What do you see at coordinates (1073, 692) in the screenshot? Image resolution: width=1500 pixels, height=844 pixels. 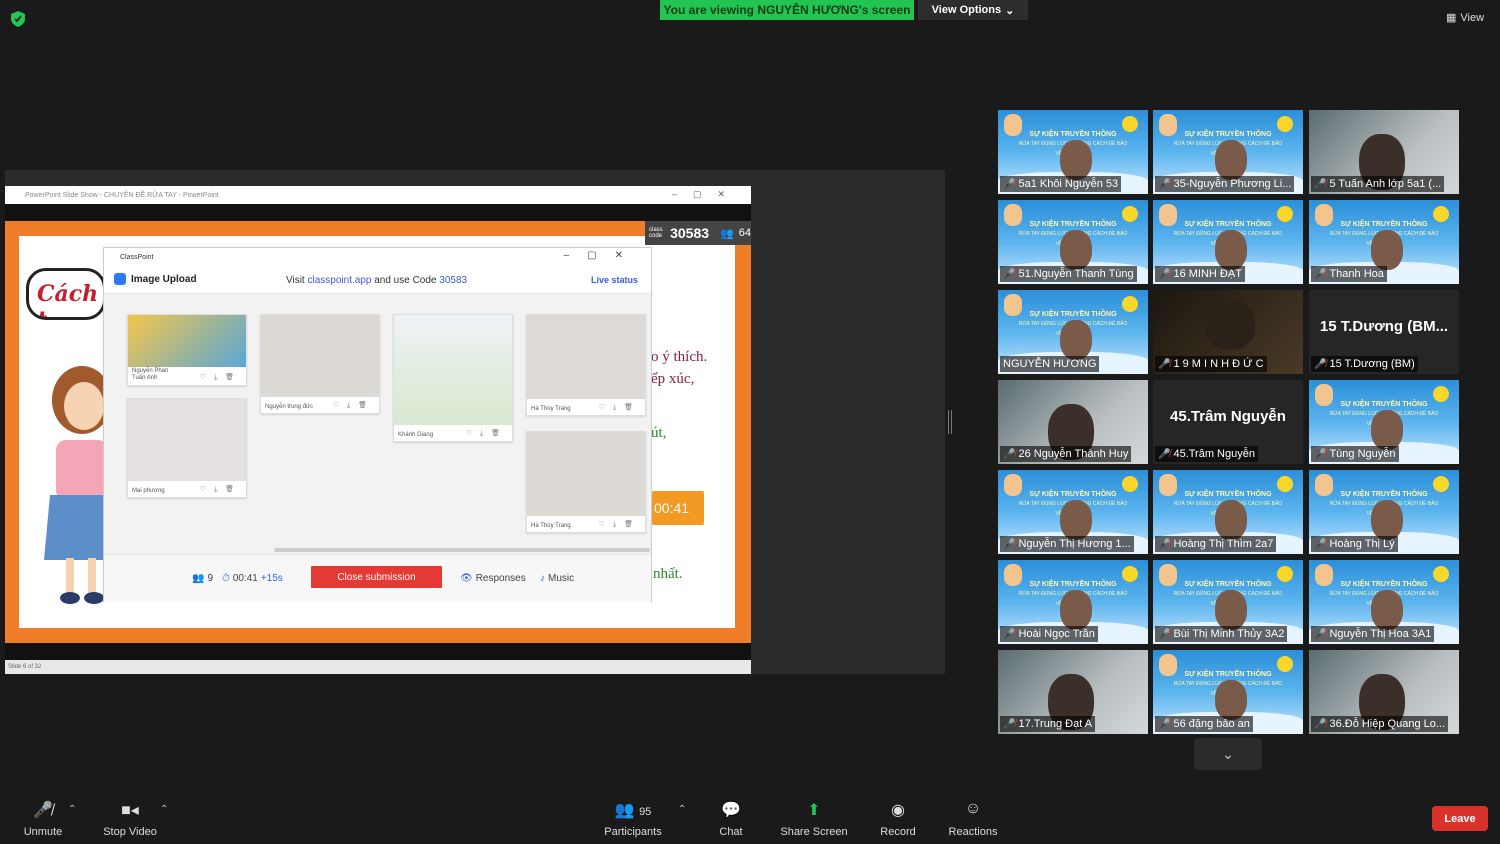 I see `participant-tile: 🎤̸ 17.Trung Đạt A` at bounding box center [1073, 692].